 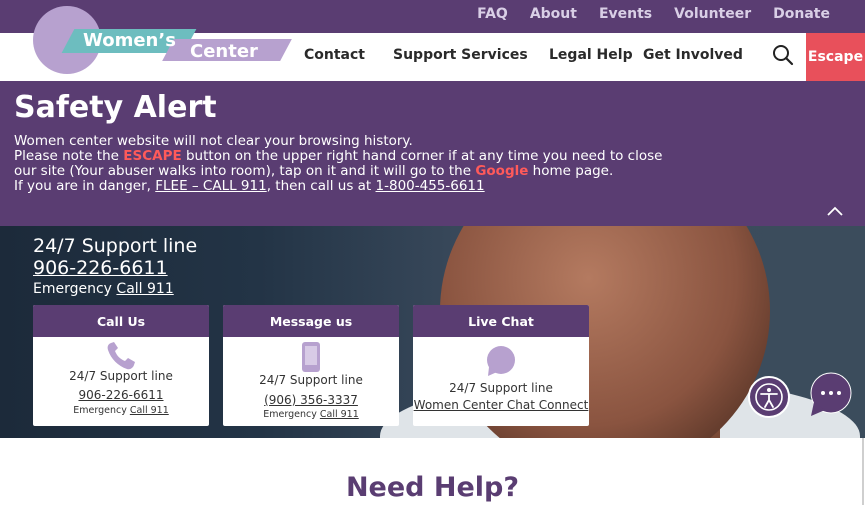 What do you see at coordinates (460, 55) in the screenshot?
I see `nav-support-services: Support Services` at bounding box center [460, 55].